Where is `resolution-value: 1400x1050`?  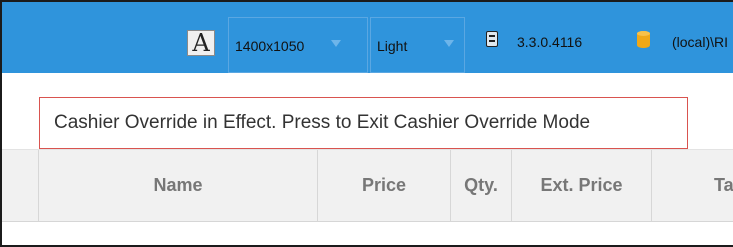
resolution-value: 1400x1050 is located at coordinates (270, 46).